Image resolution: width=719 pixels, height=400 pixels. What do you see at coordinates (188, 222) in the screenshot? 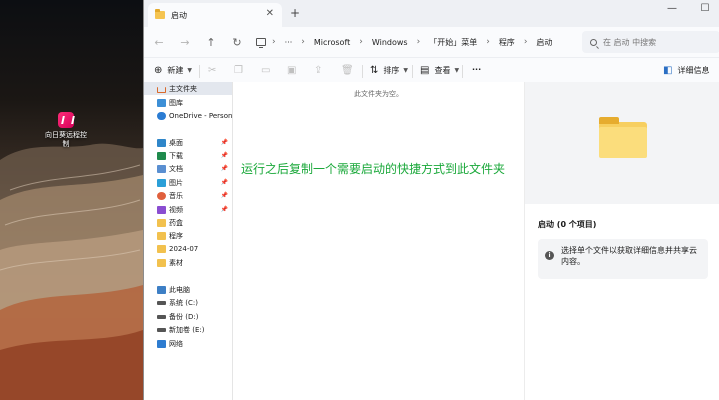
I see `sidebar-item-folder-yaohe: 药盒` at bounding box center [188, 222].